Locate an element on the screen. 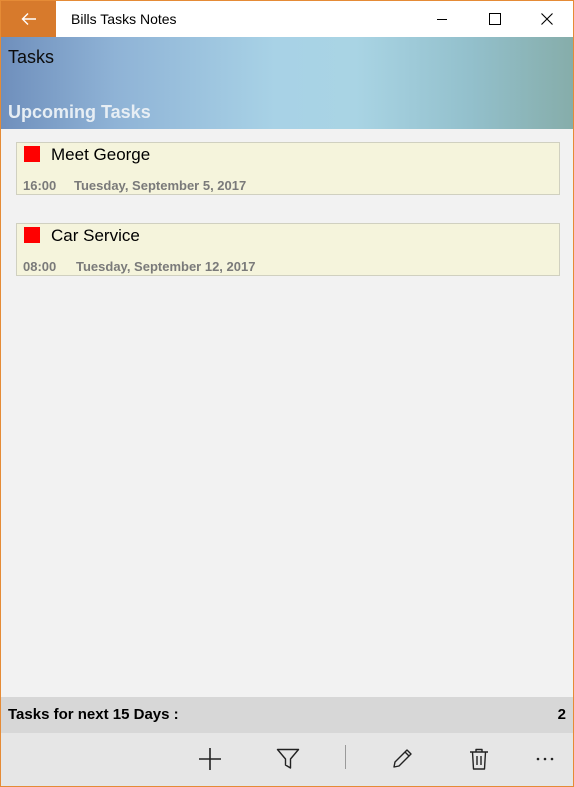 The height and width of the screenshot is (787, 574). summary-count: 2 is located at coordinates (561, 714).